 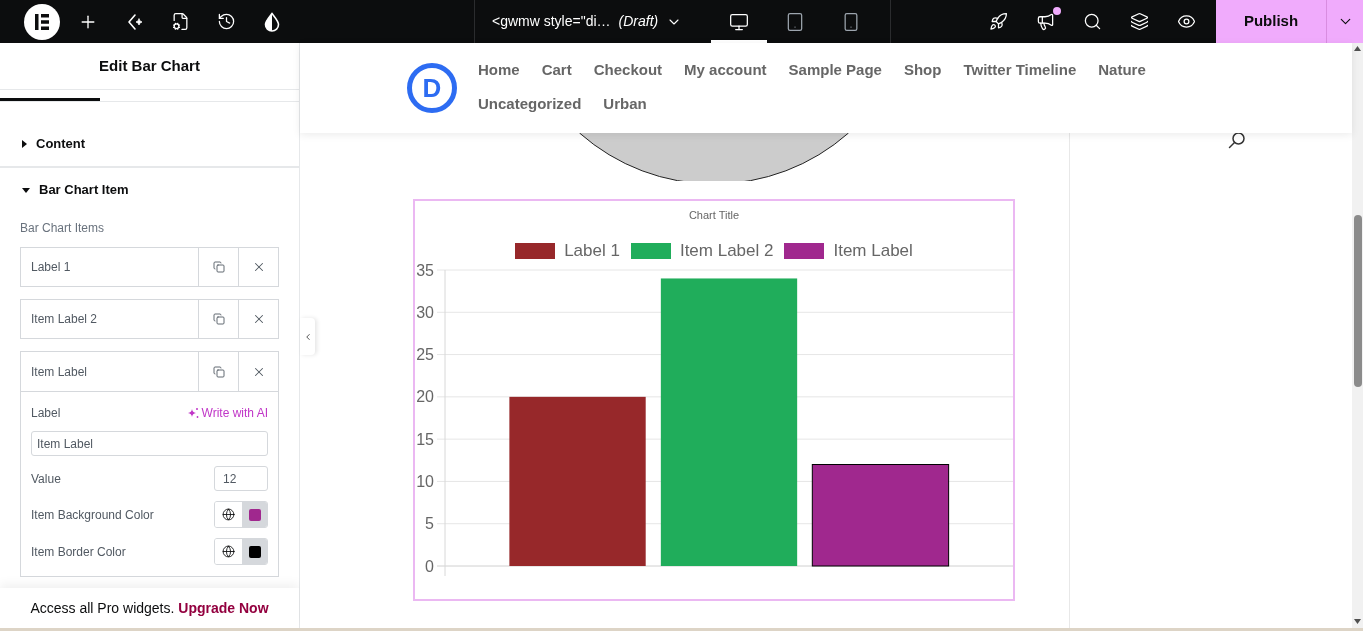 I want to click on logo-icon, so click(x=42, y=21).